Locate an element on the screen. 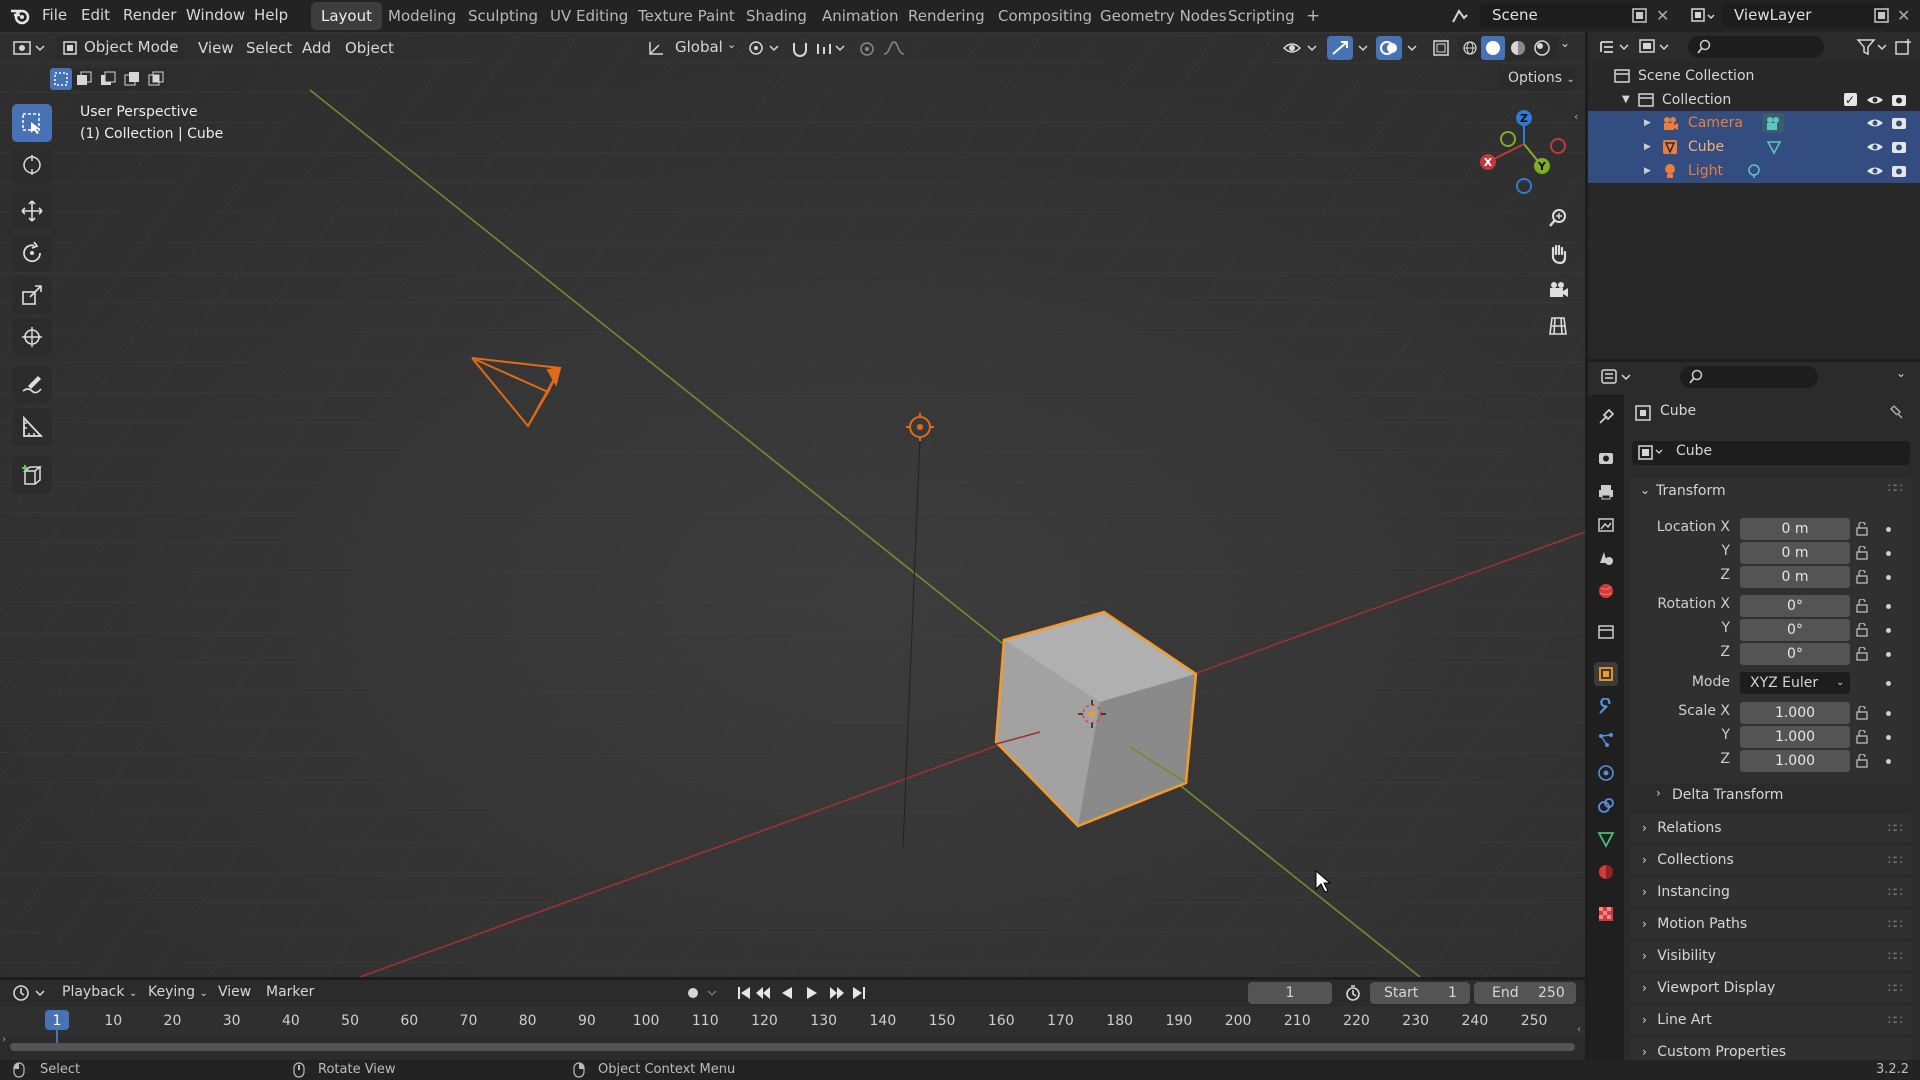 This screenshot has width=1920, height=1080. delete-scene-icon: ✕ is located at coordinates (1662, 15).